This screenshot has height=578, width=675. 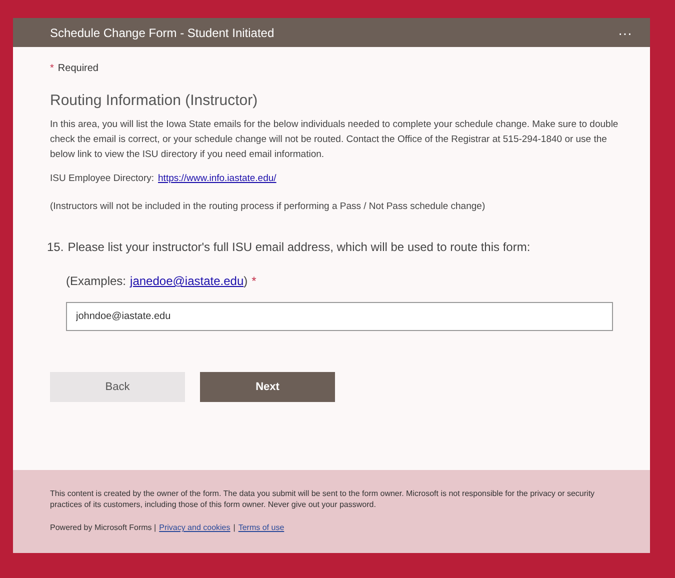 What do you see at coordinates (625, 33) in the screenshot?
I see `more-options-button: ···` at bounding box center [625, 33].